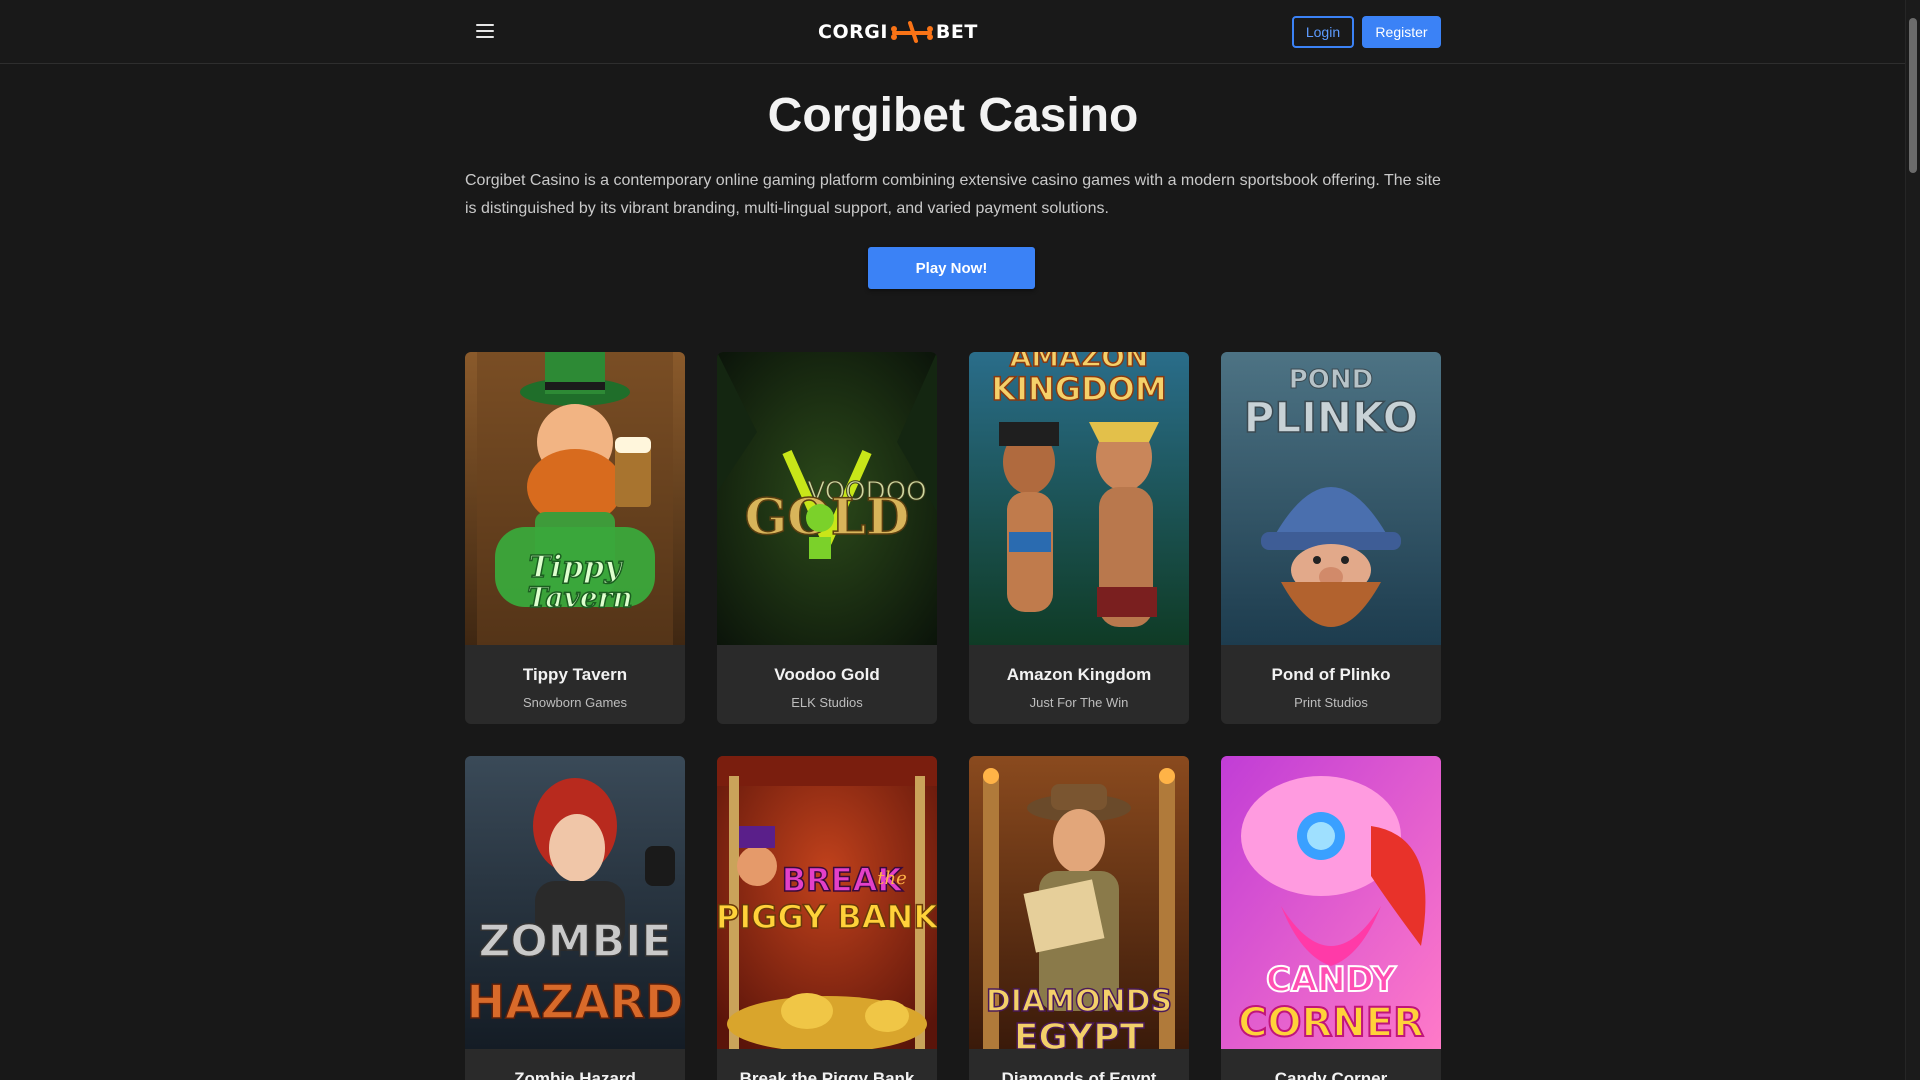 This screenshot has width=1920, height=1080. I want to click on svg-text: PIGGY BANK, so click(827, 917).